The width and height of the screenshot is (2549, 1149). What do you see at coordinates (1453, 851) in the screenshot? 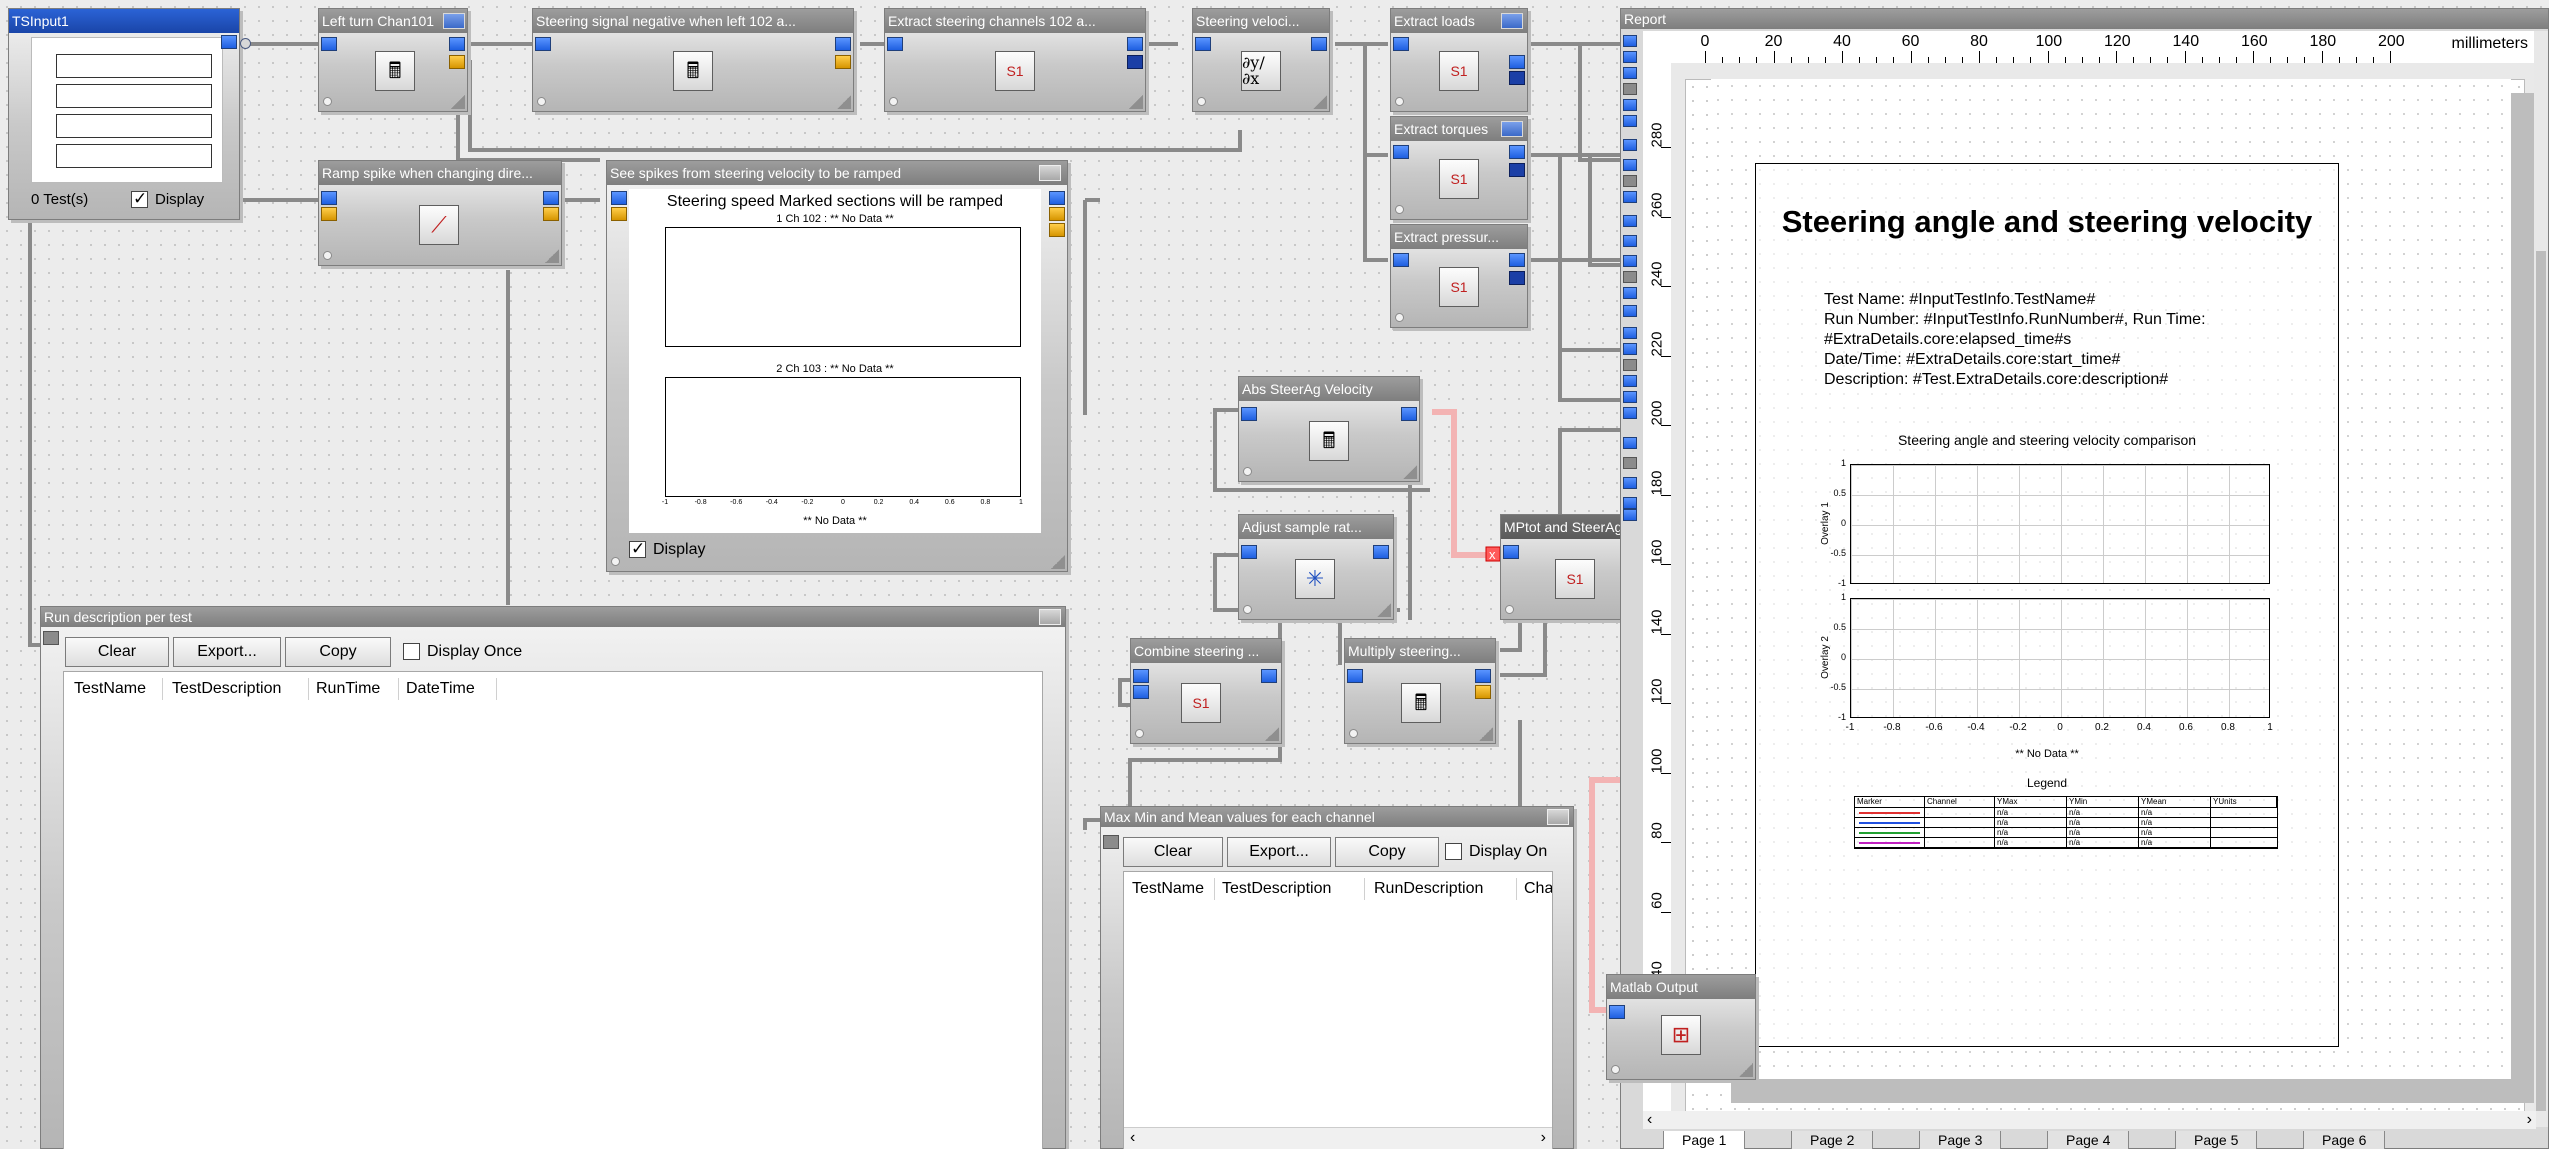
I see `display-once-checkbox` at bounding box center [1453, 851].